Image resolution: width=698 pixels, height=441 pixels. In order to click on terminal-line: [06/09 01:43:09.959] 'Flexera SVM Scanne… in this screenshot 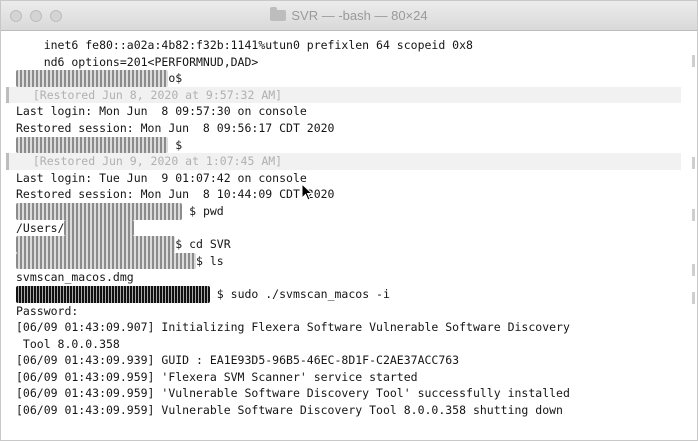, I will do `click(217, 376)`.